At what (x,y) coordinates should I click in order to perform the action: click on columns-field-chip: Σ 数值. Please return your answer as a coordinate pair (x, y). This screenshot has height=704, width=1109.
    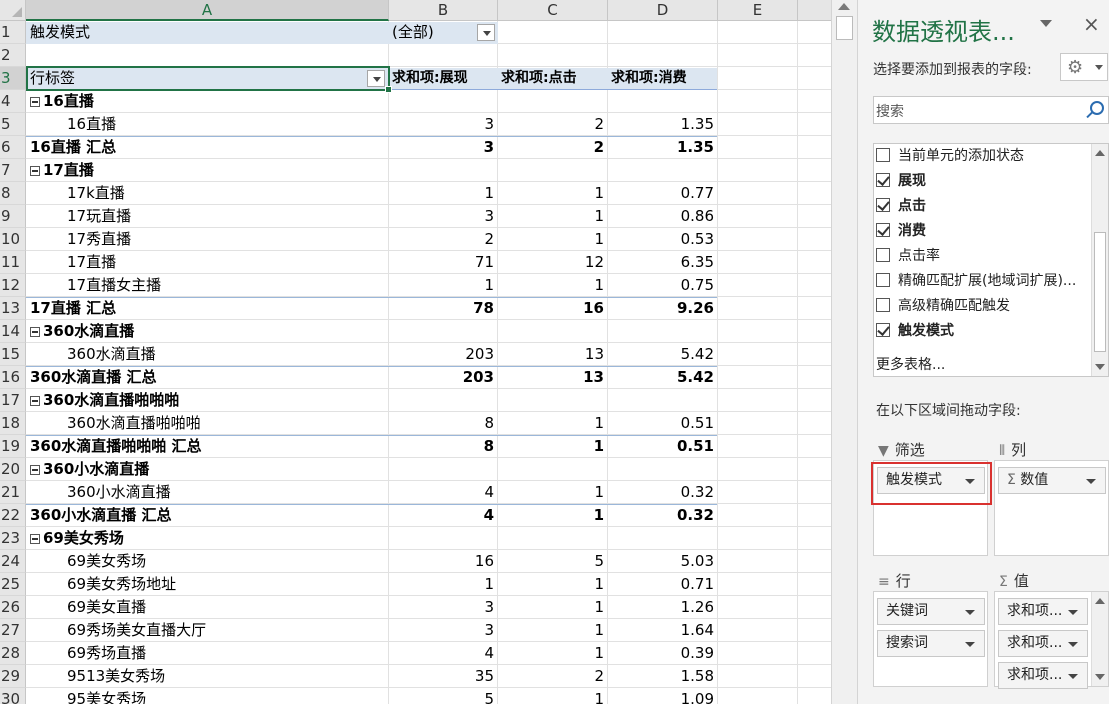
    Looking at the image, I should click on (1052, 480).